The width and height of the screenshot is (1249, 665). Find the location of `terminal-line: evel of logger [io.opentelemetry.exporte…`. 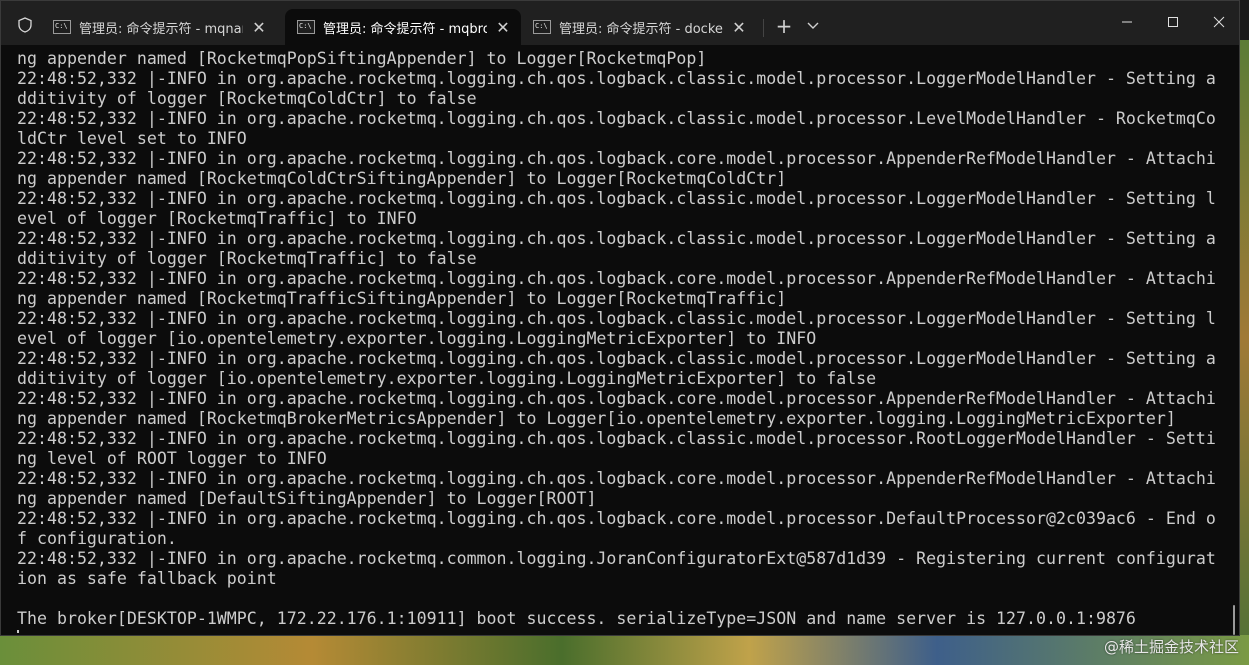

terminal-line: evel of logger [io.opentelemetry.exporte… is located at coordinates (417, 338).